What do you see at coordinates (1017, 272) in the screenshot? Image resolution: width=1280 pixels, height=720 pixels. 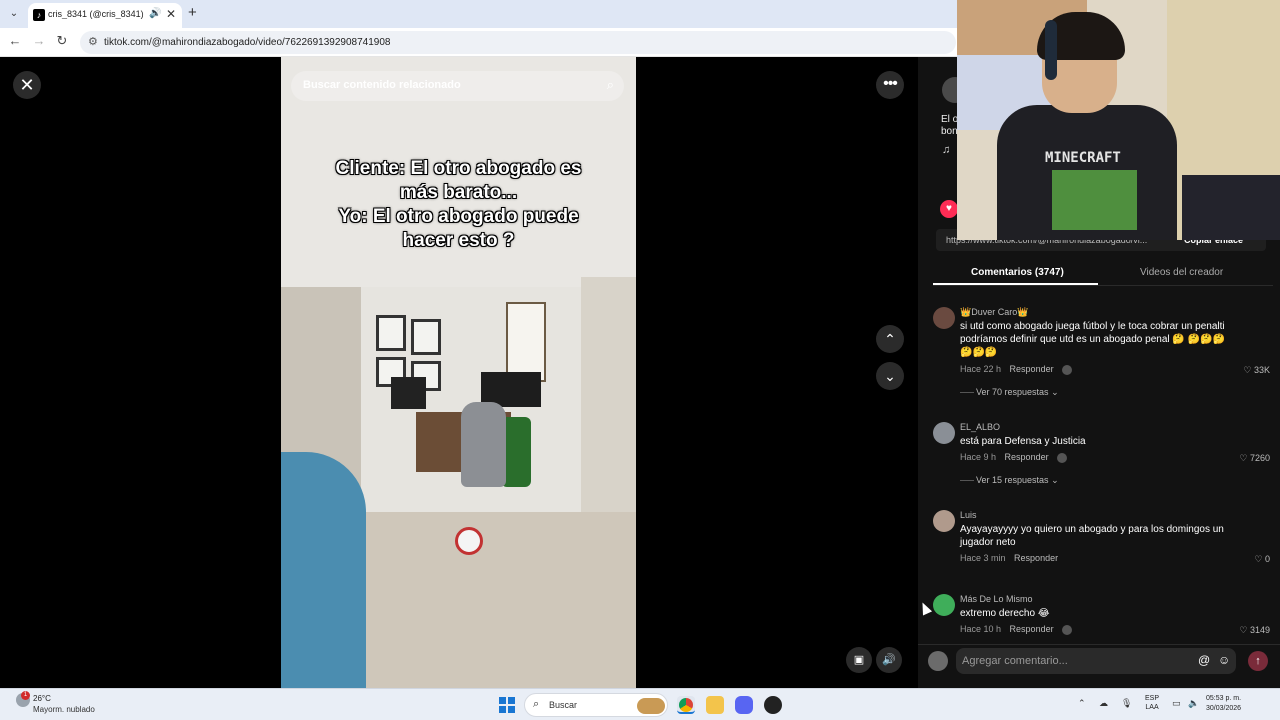 I see `tab-comments: Comentarios (3747)` at bounding box center [1017, 272].